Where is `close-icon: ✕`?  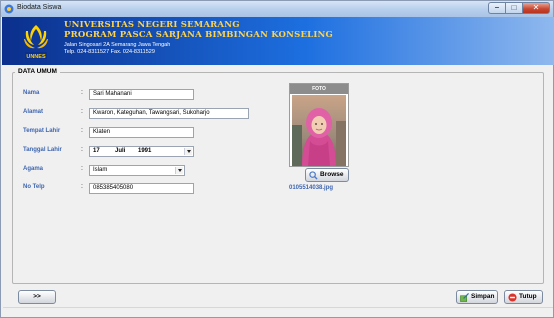
close-icon: ✕ is located at coordinates (536, 7).